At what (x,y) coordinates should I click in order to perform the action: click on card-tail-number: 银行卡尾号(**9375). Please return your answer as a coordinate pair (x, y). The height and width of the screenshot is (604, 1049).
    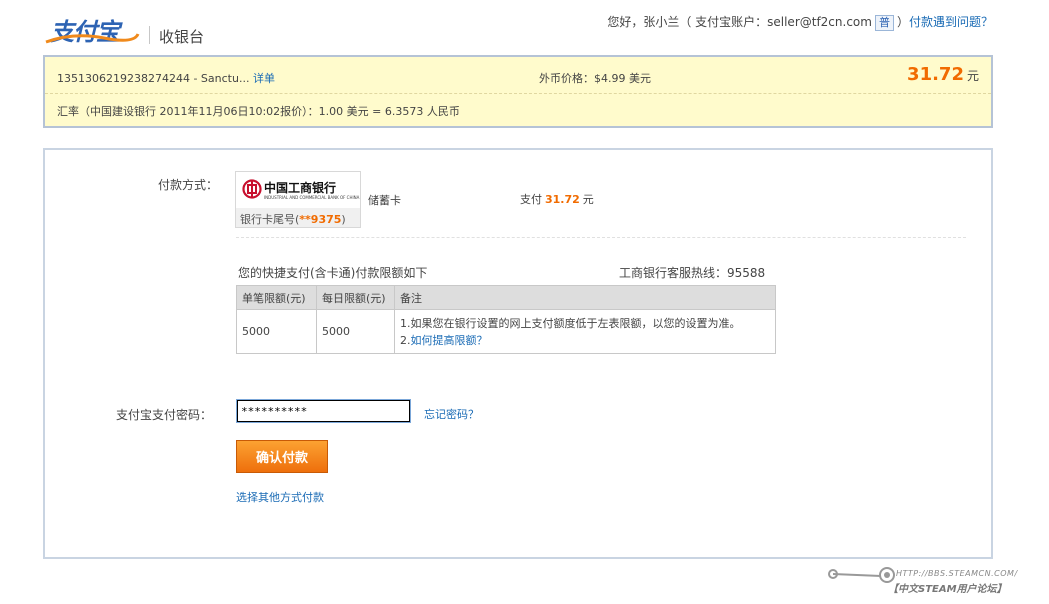
    Looking at the image, I should click on (298, 217).